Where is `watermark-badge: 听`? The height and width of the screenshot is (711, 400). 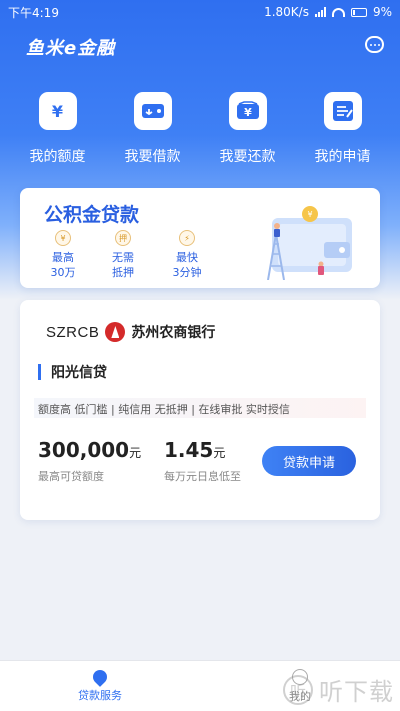
watermark-badge: 听 is located at coordinates (298, 689).